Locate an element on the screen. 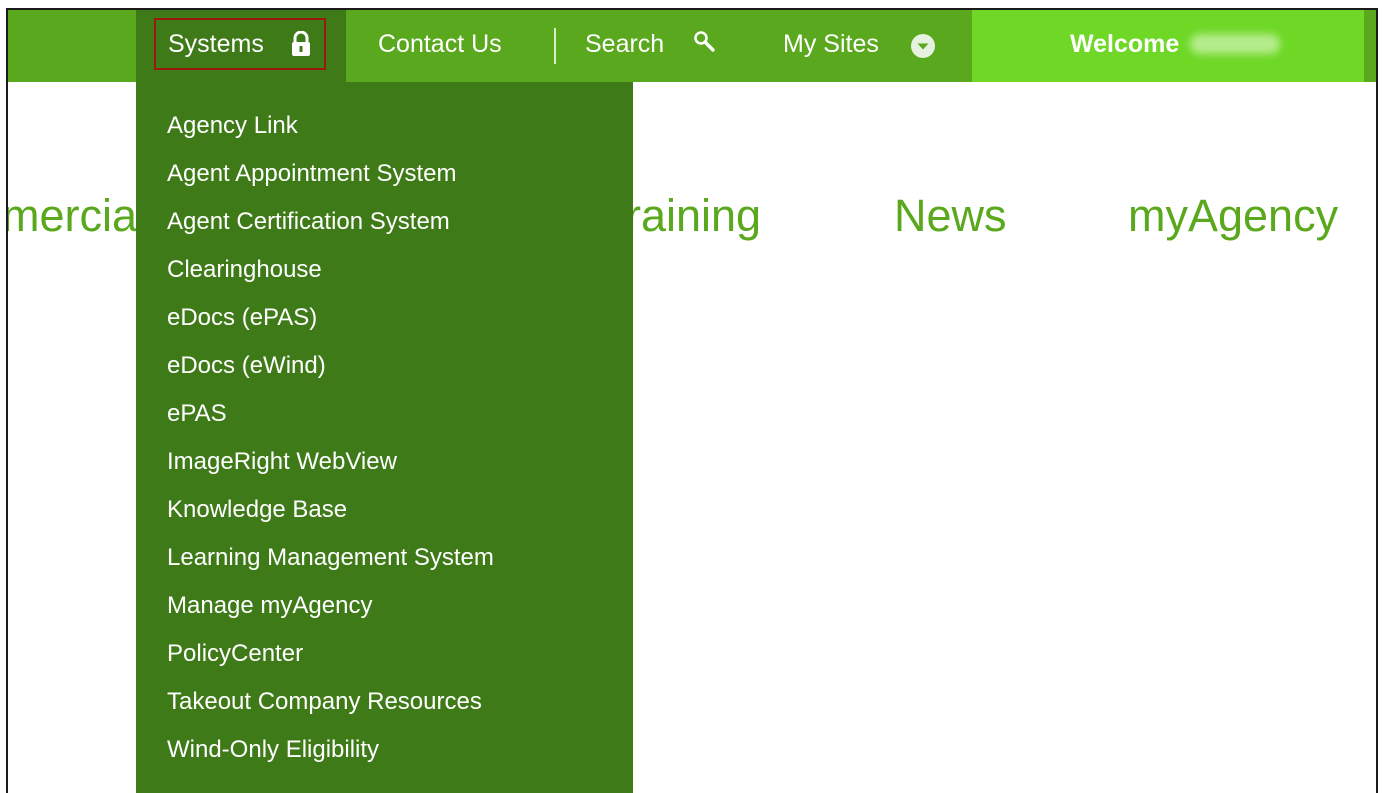 The height and width of the screenshot is (793, 1384). menu-item-clearinghouse: Clearinghouse is located at coordinates (330, 270).